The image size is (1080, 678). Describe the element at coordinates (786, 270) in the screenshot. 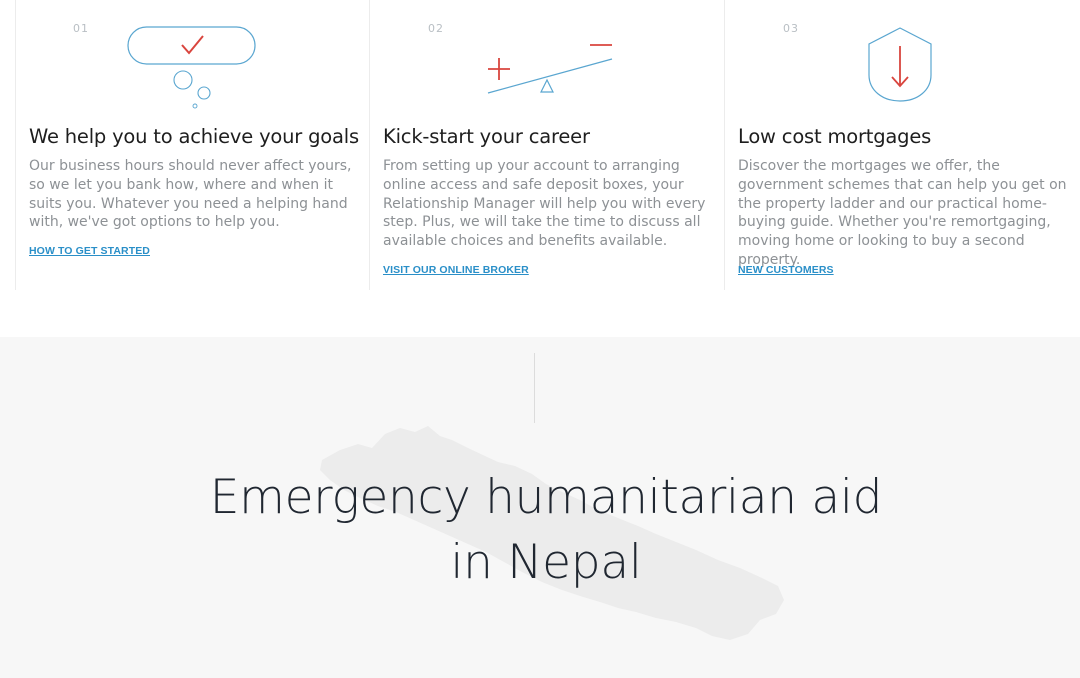

I see `new-customers-link: NEW CUSTOMERS` at that location.